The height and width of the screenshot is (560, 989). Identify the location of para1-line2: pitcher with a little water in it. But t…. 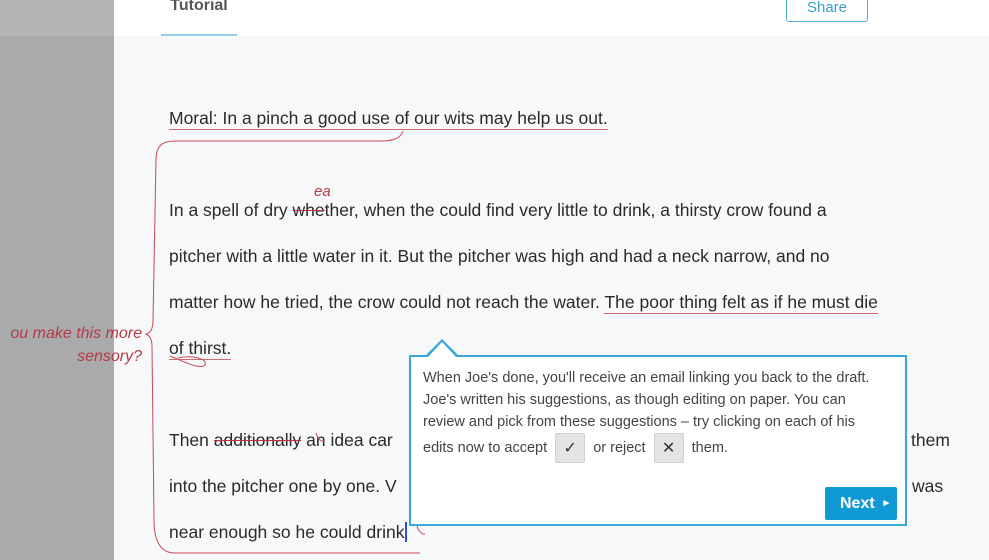
(499, 256).